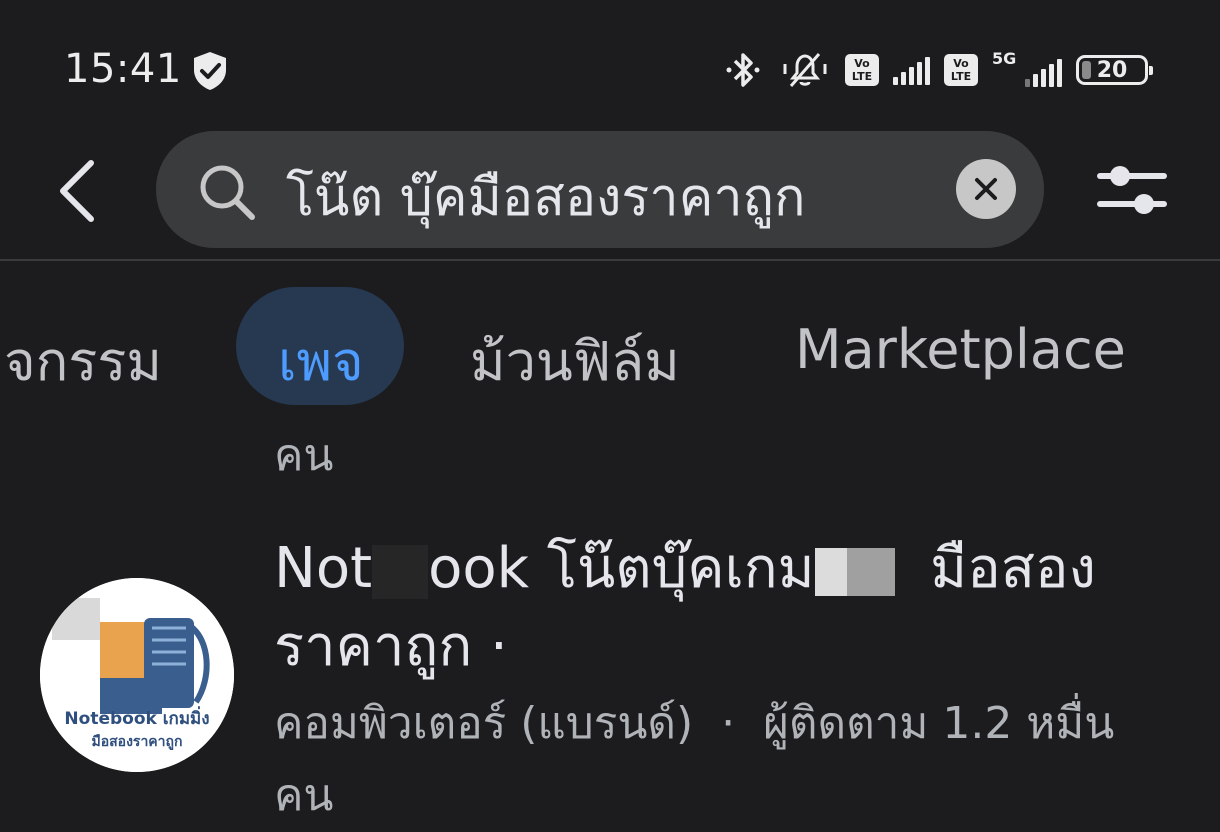 This screenshot has height=832, width=1220. Describe the element at coordinates (546, 198) in the screenshot. I see `search-query-text: โน๊ต บุ๊คมือสองราคาถูก` at that location.